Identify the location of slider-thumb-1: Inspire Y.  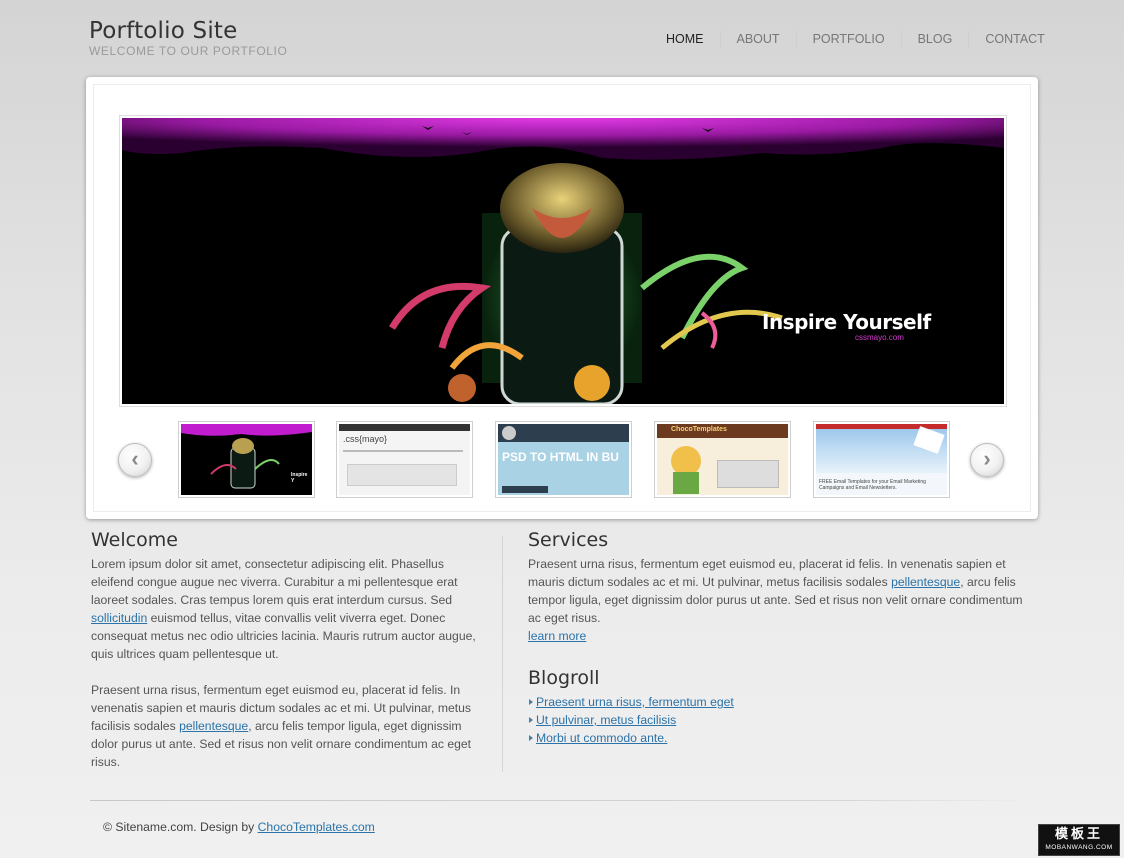
(246, 459).